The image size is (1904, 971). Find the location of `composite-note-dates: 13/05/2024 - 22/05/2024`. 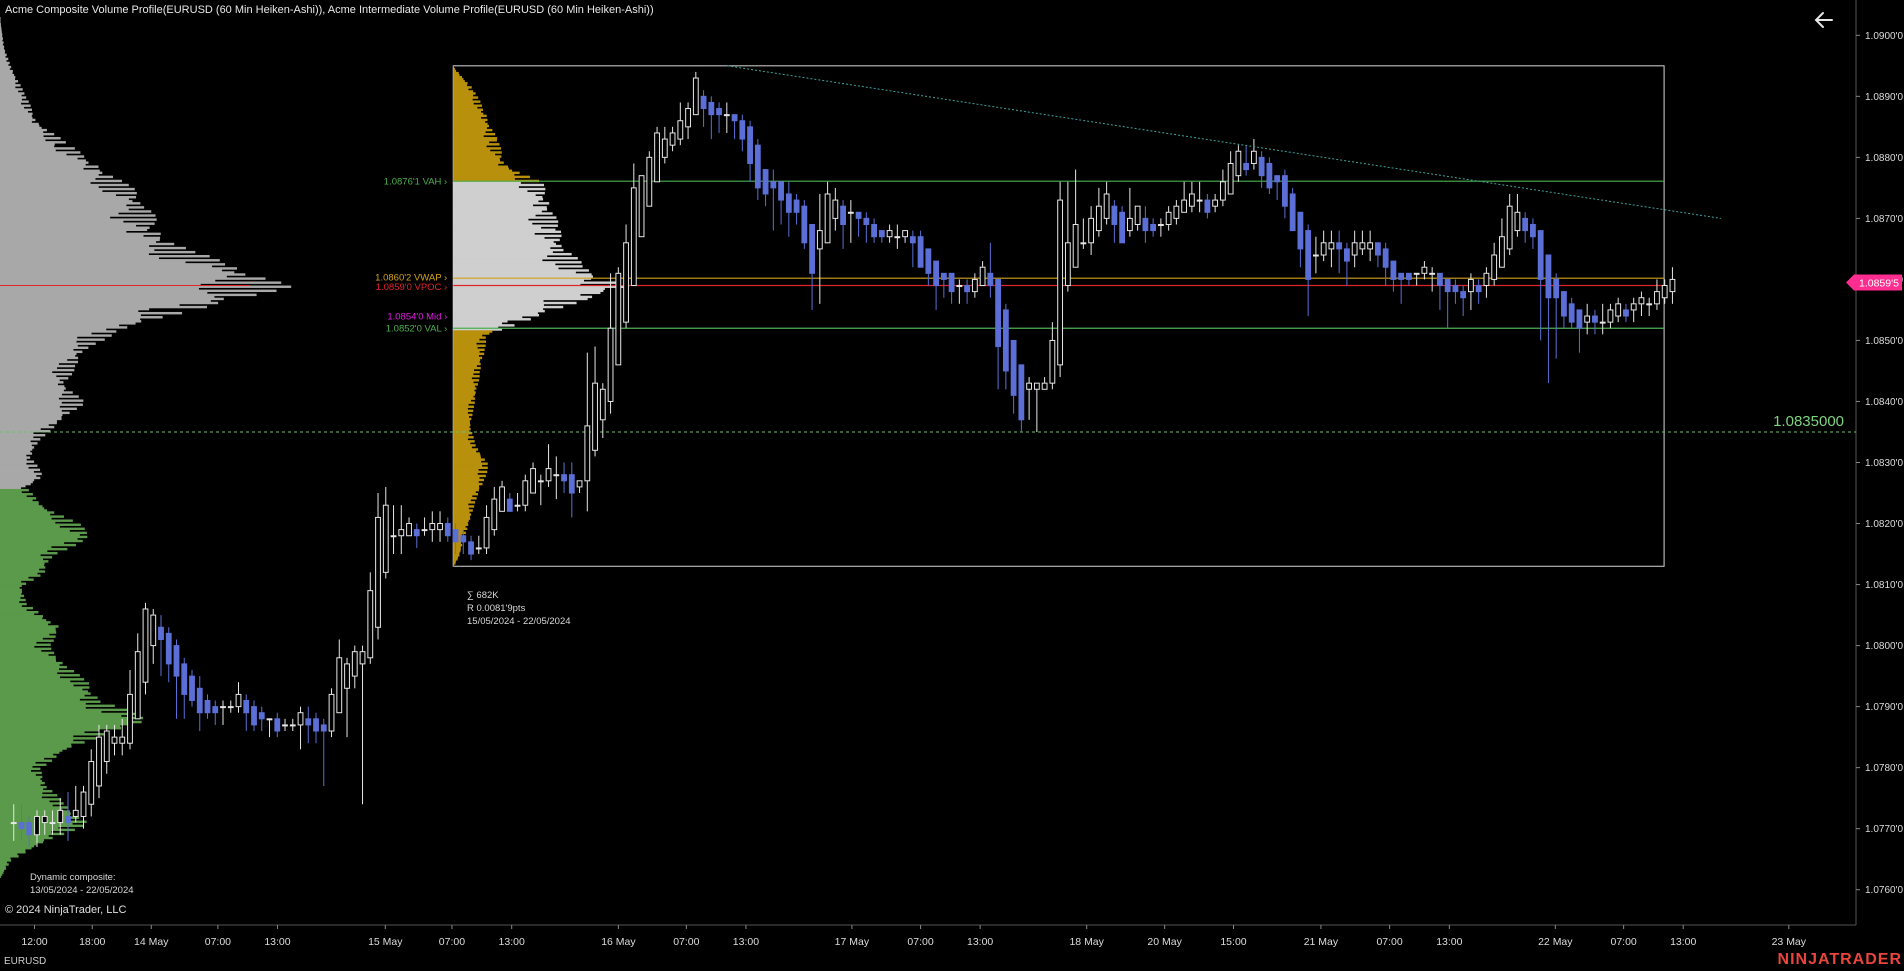

composite-note-dates: 13/05/2024 - 22/05/2024 is located at coordinates (82, 890).